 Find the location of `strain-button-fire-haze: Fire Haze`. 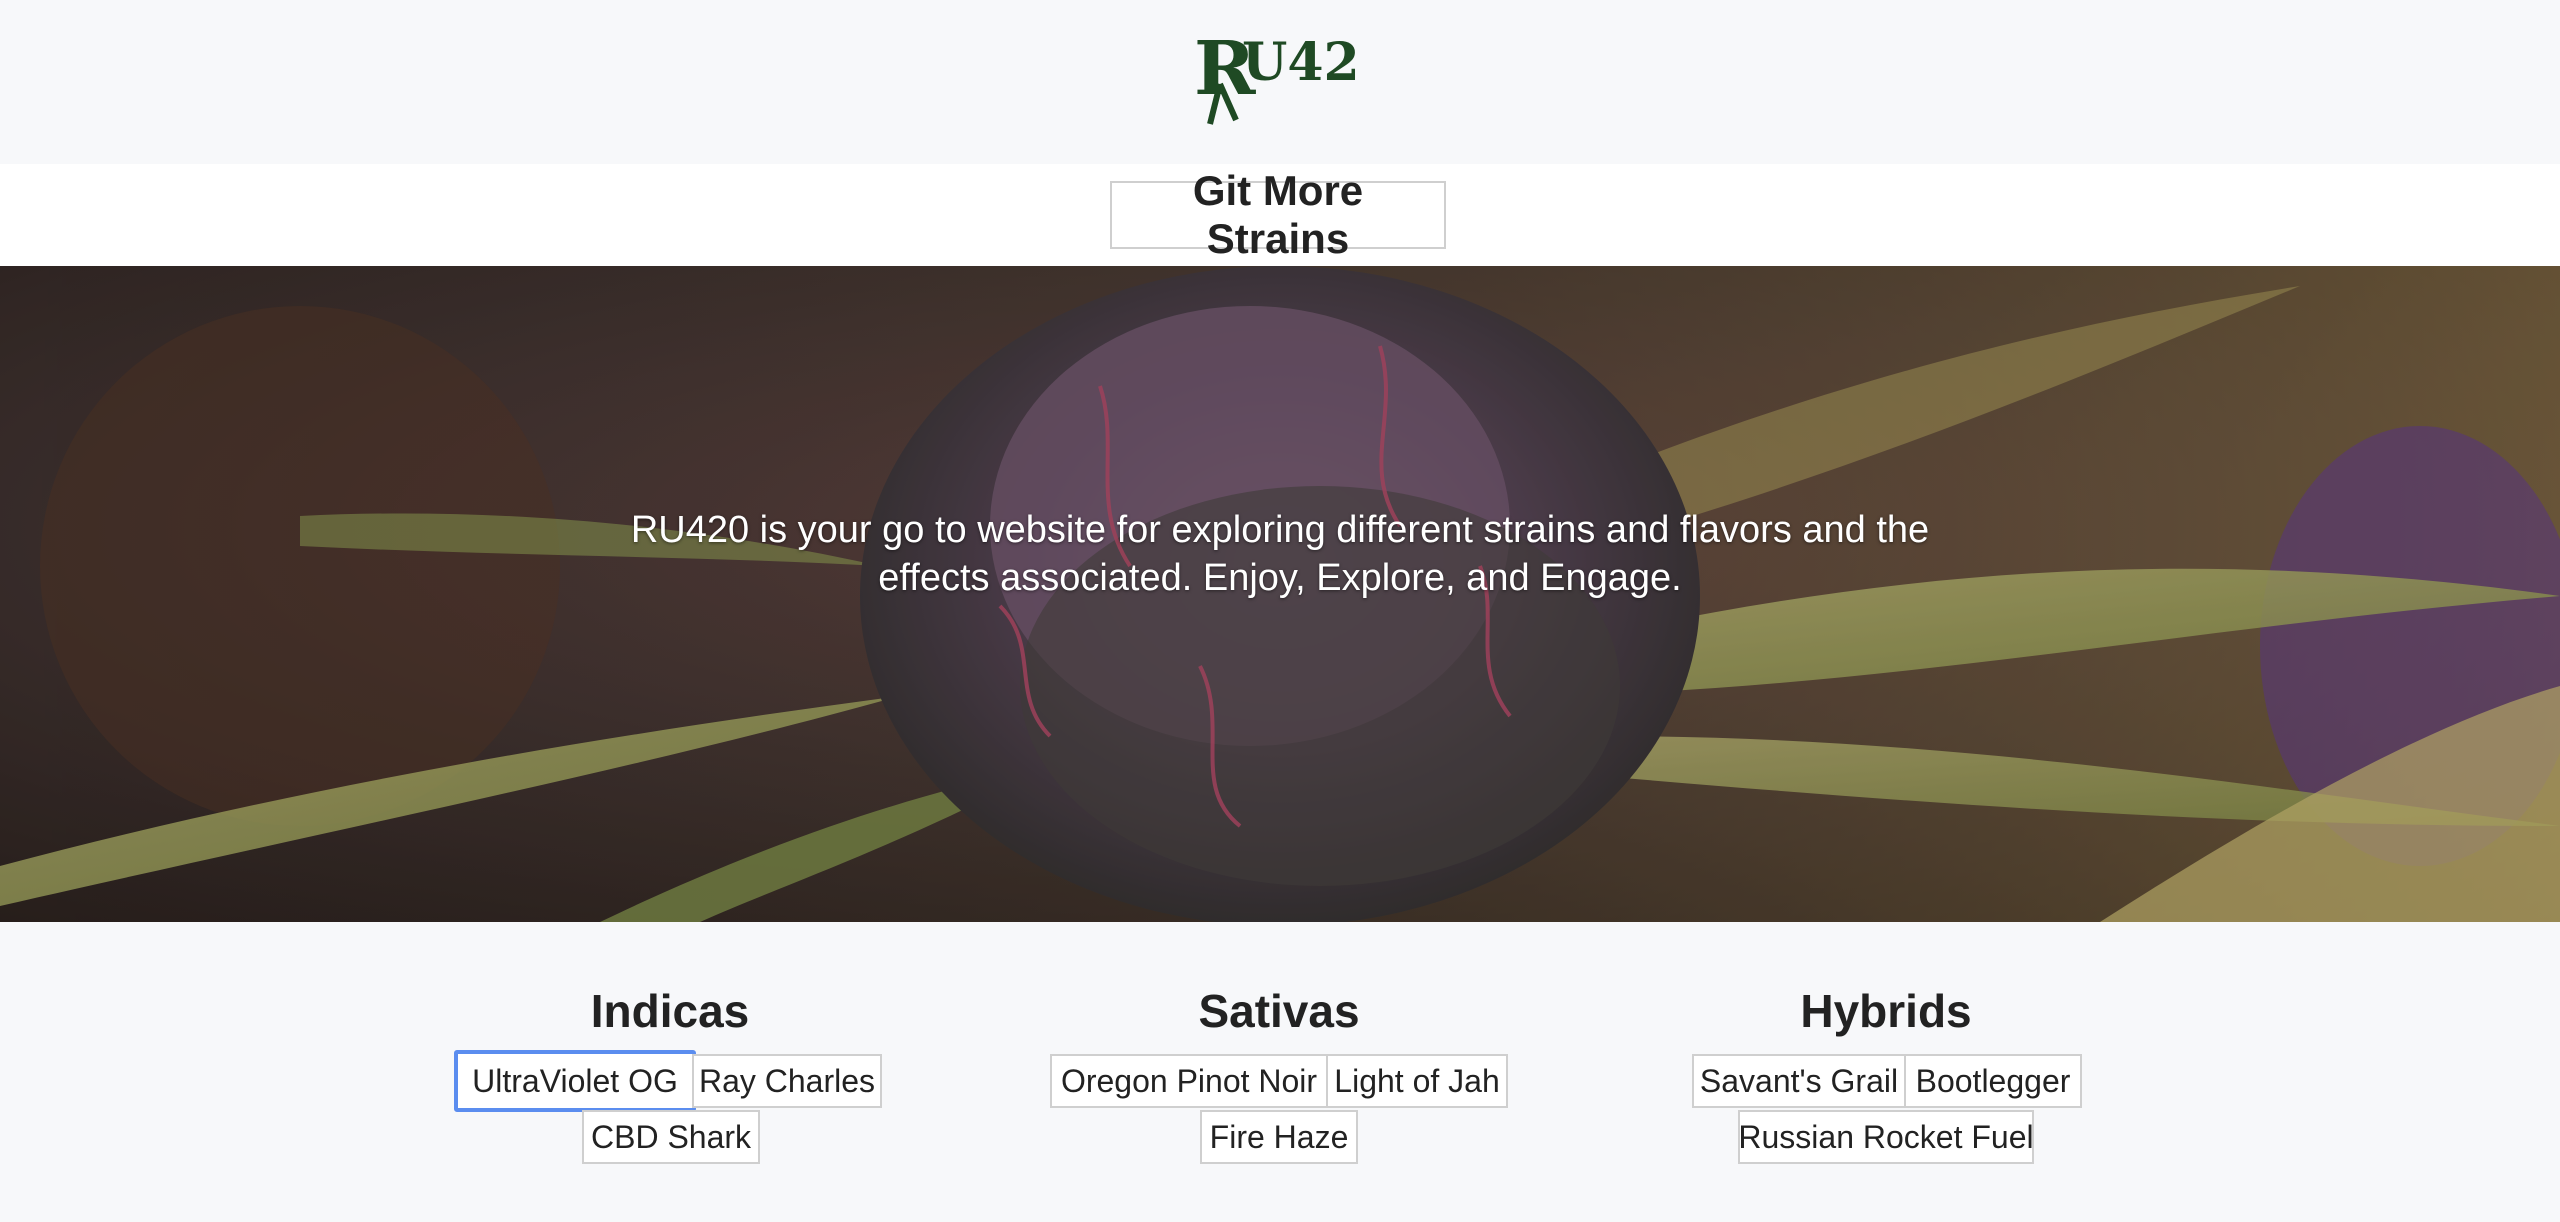

strain-button-fire-haze: Fire Haze is located at coordinates (1279, 1137).